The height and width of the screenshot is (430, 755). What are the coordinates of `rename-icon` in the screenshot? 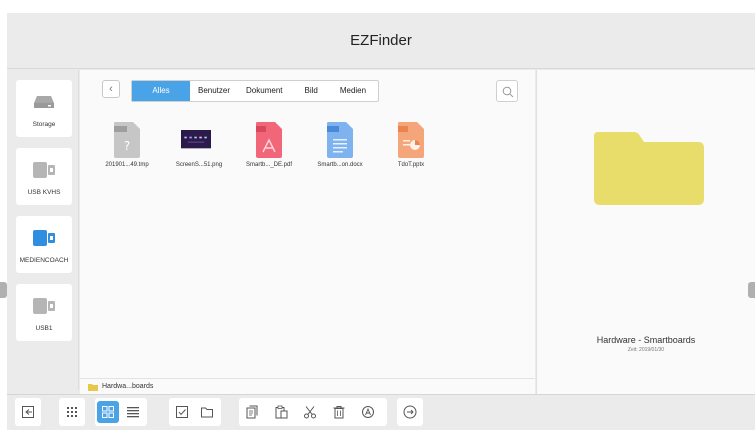 It's located at (368, 412).